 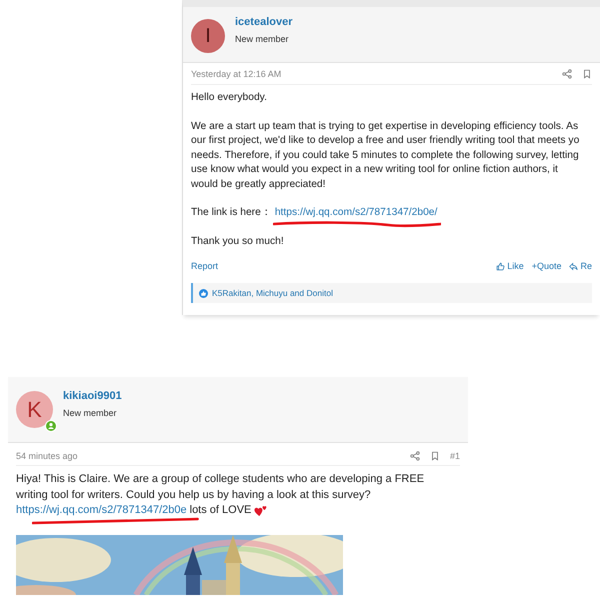 I want to click on action-link: Like, so click(x=515, y=266).